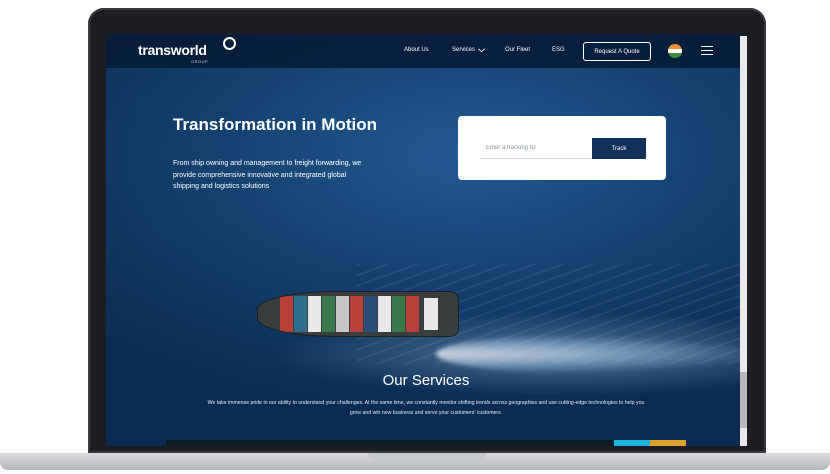  I want to click on brand-logo: transworld, so click(172, 50).